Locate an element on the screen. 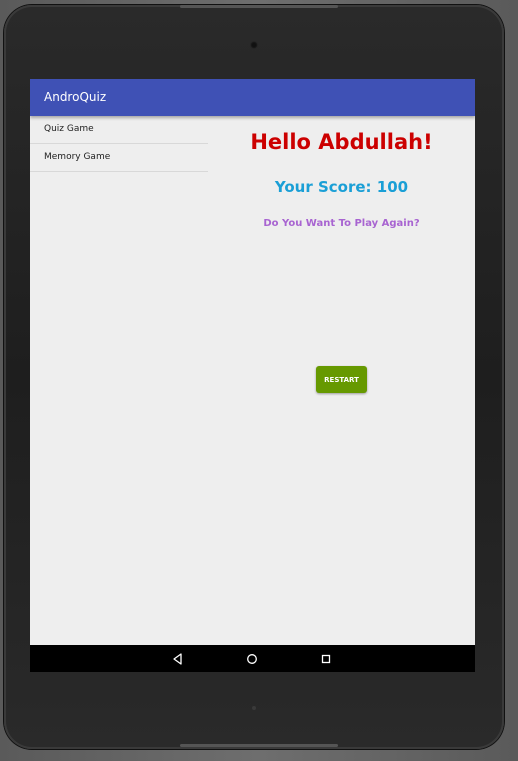  restart-button: RESTART is located at coordinates (341, 379).